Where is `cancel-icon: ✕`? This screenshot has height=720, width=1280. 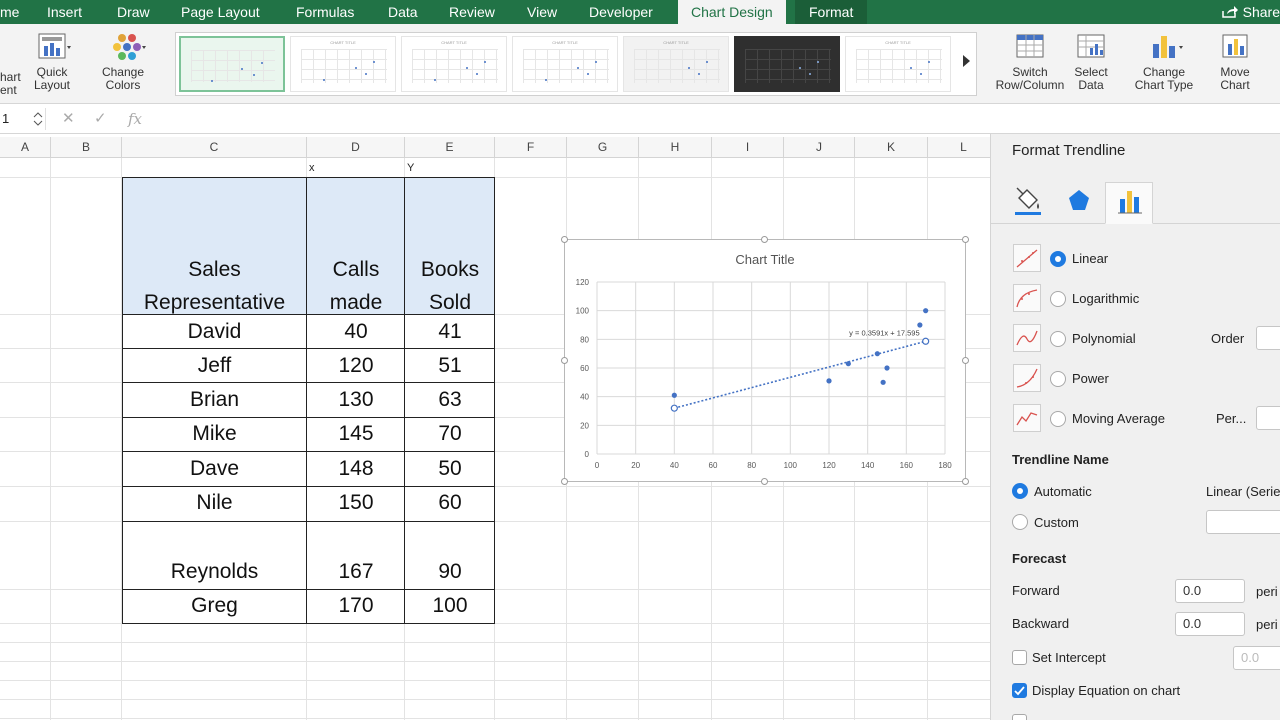 cancel-icon: ✕ is located at coordinates (68, 119).